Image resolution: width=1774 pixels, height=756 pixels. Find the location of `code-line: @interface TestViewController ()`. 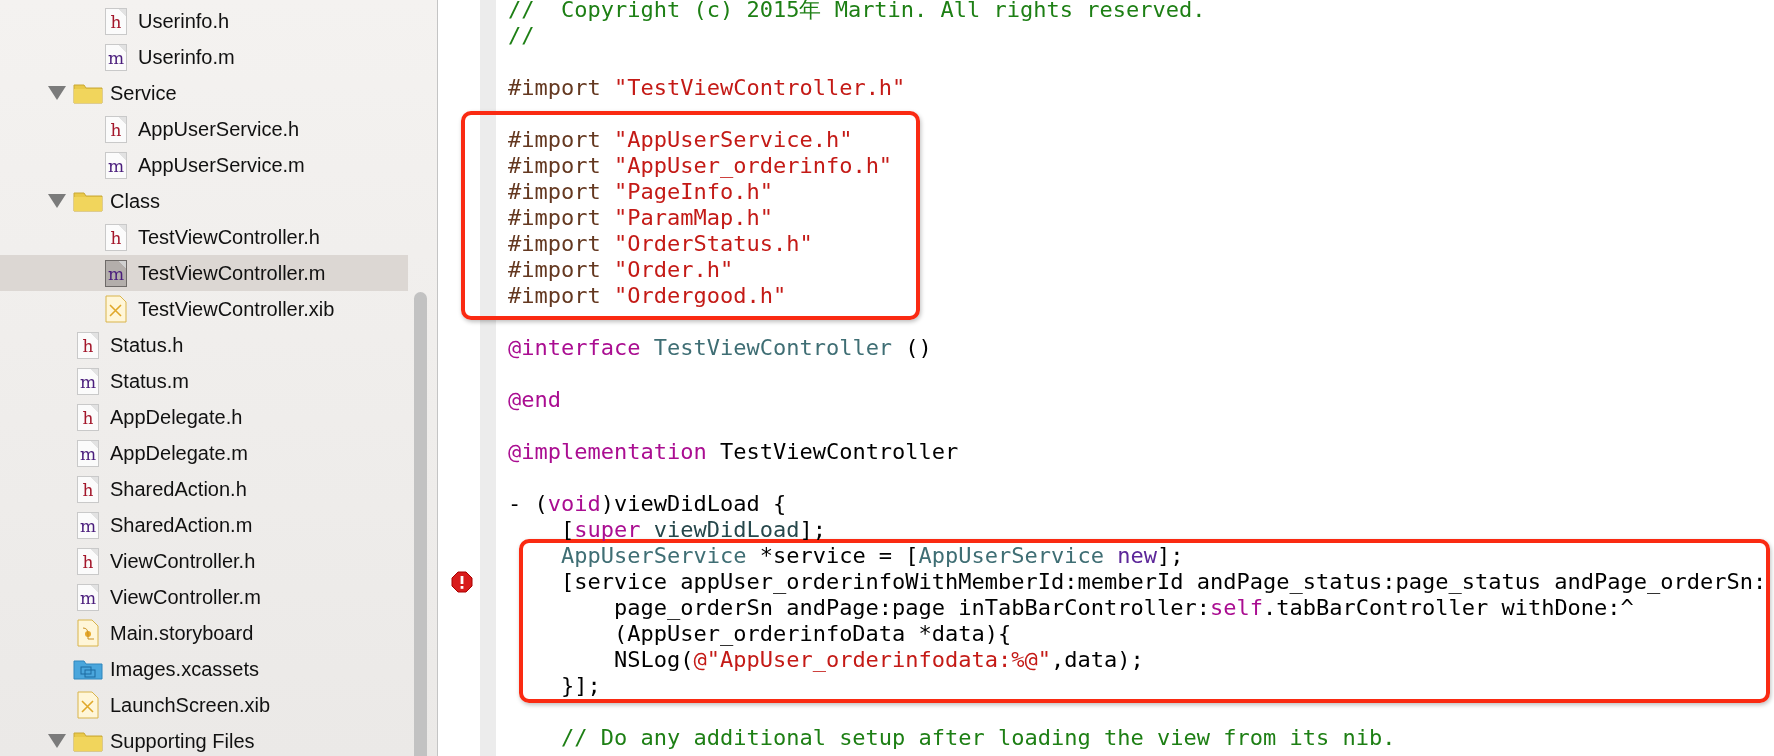

code-line: @interface TestViewController () is located at coordinates (720, 348).